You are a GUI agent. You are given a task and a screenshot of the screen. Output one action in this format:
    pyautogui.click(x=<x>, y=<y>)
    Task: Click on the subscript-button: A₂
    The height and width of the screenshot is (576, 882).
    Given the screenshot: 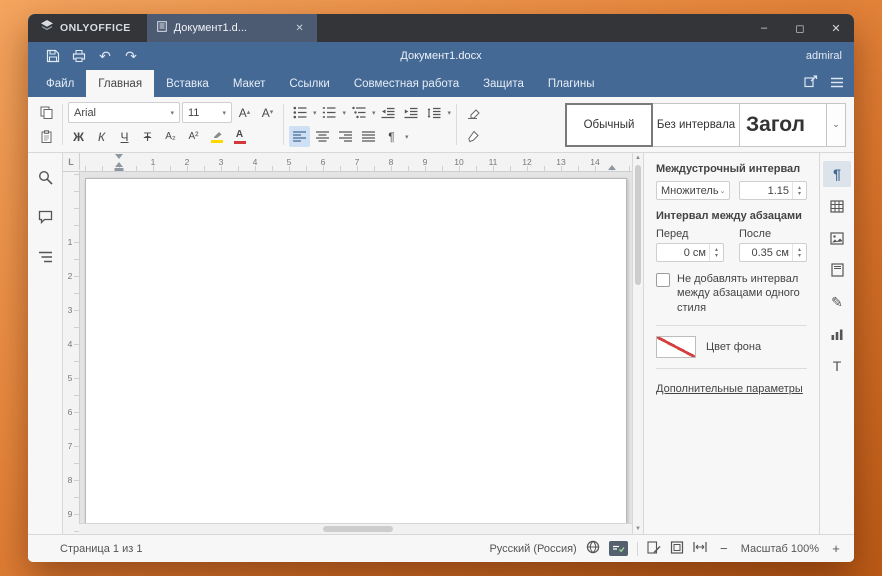 What is the action you would take?
    pyautogui.click(x=170, y=136)
    